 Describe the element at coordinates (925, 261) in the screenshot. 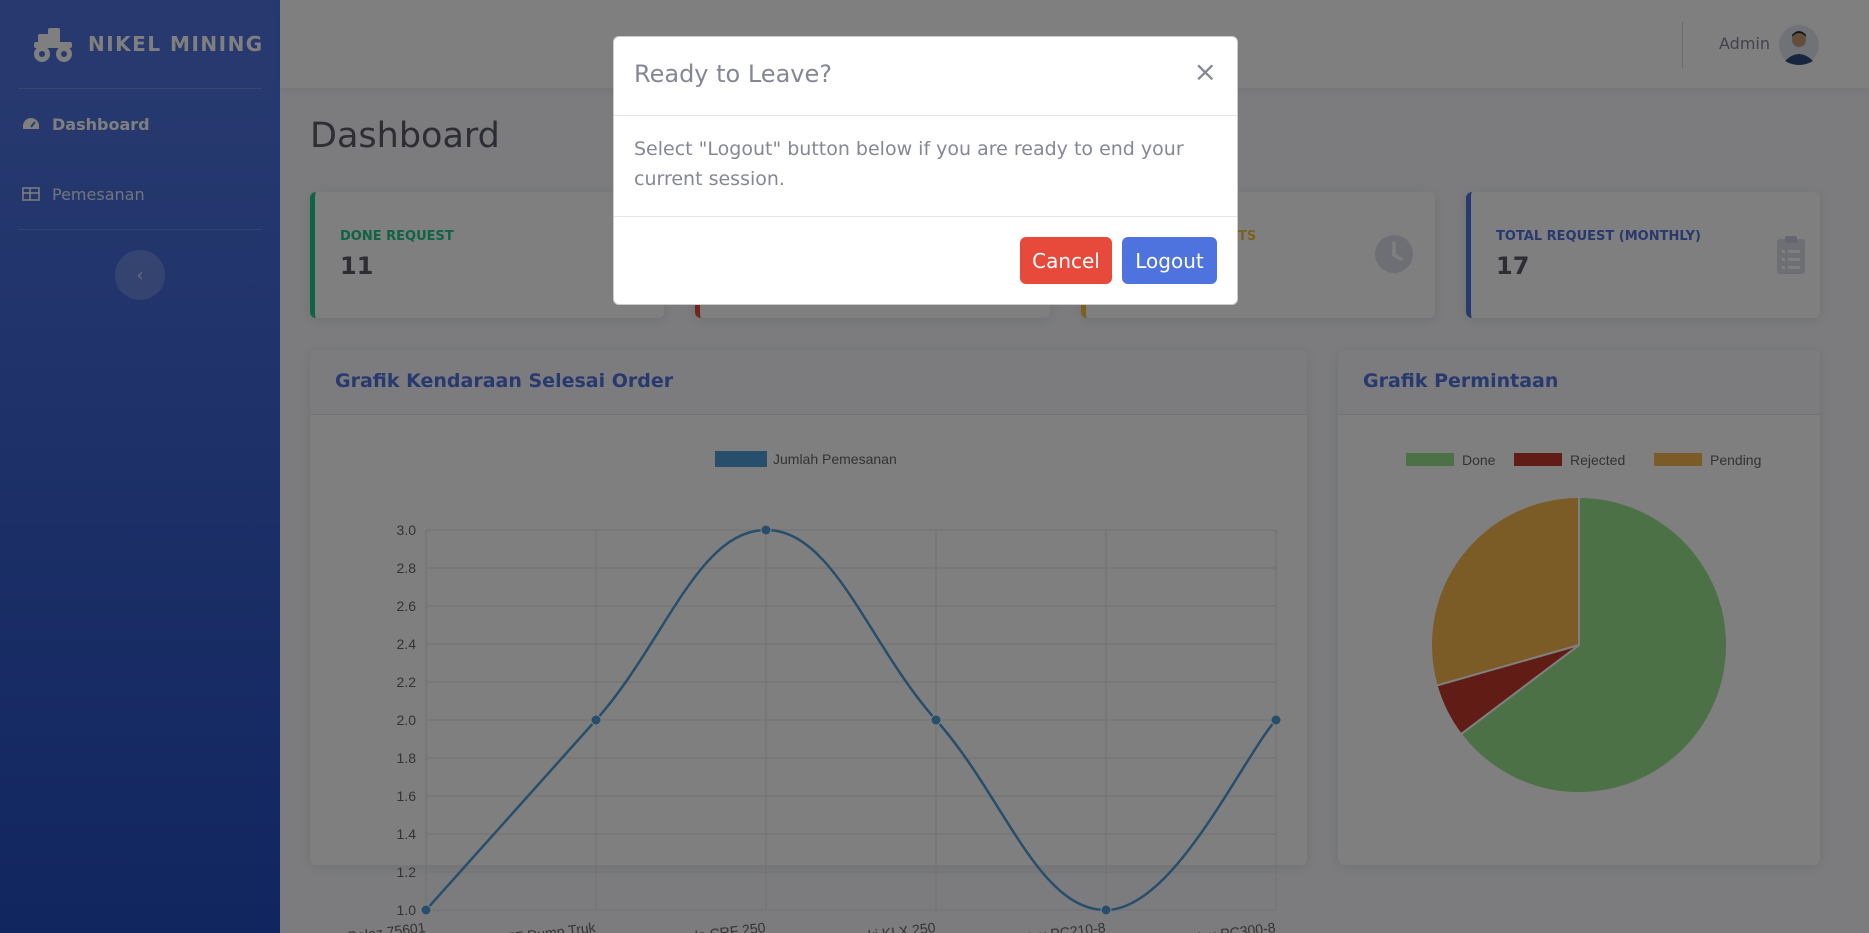

I see `modal-footer: Cancel Logout` at that location.